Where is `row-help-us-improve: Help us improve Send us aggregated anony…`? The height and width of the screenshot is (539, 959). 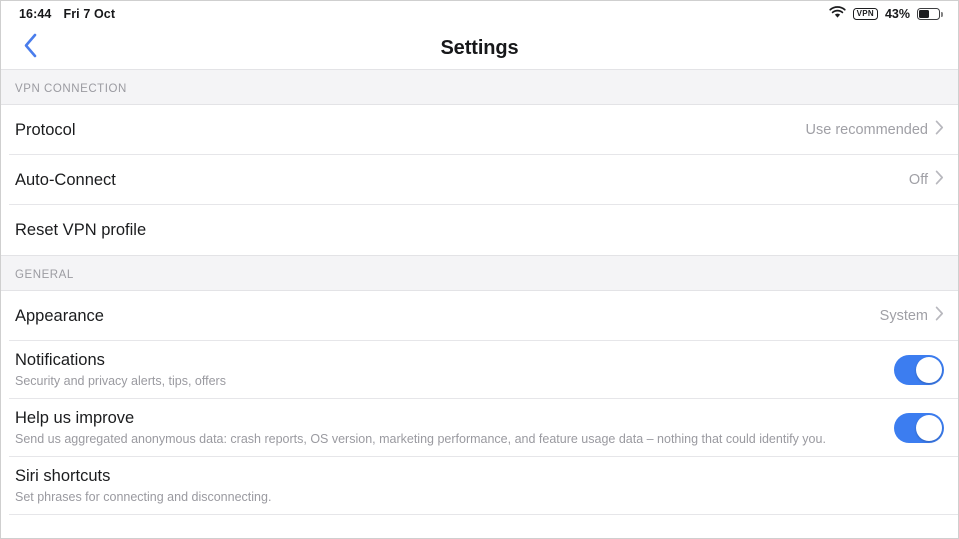 row-help-us-improve: Help us improve Send us aggregated anony… is located at coordinates (479, 428).